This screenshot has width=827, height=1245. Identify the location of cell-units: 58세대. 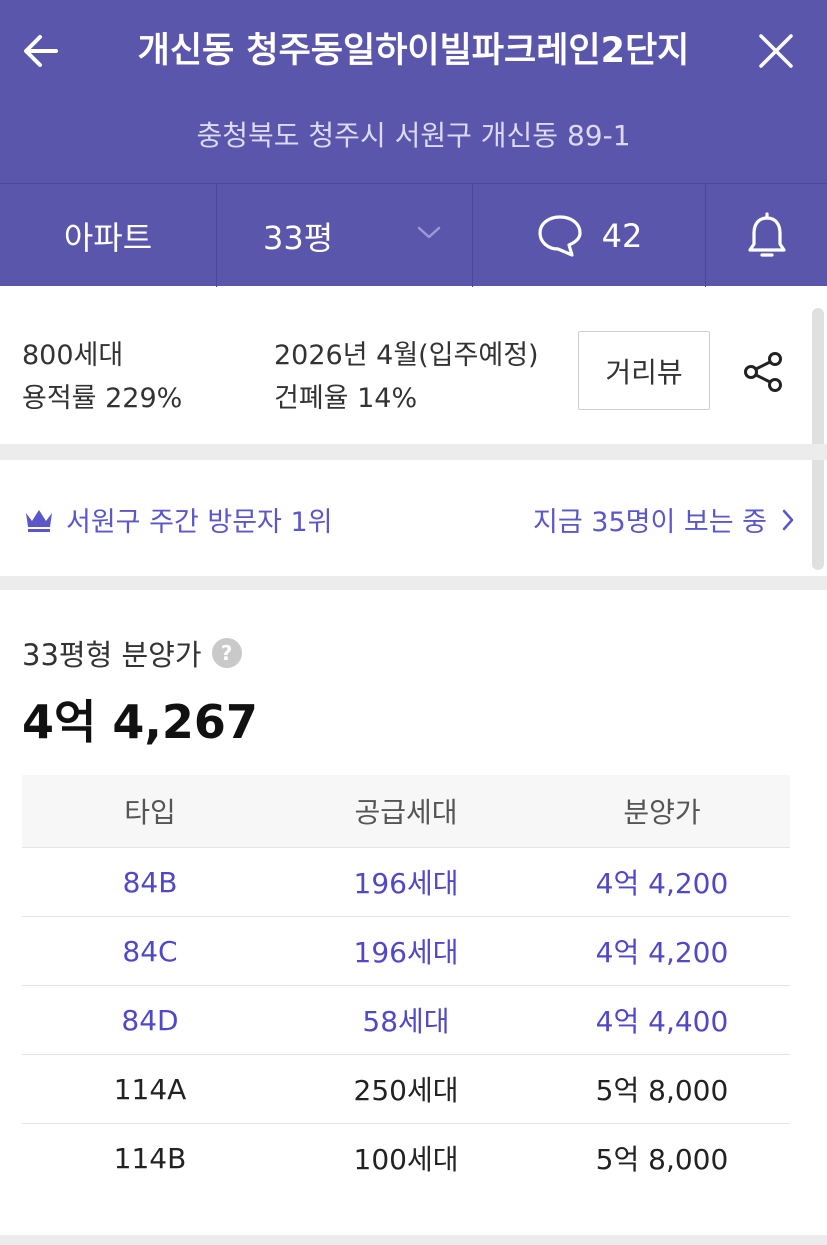
(406, 1021).